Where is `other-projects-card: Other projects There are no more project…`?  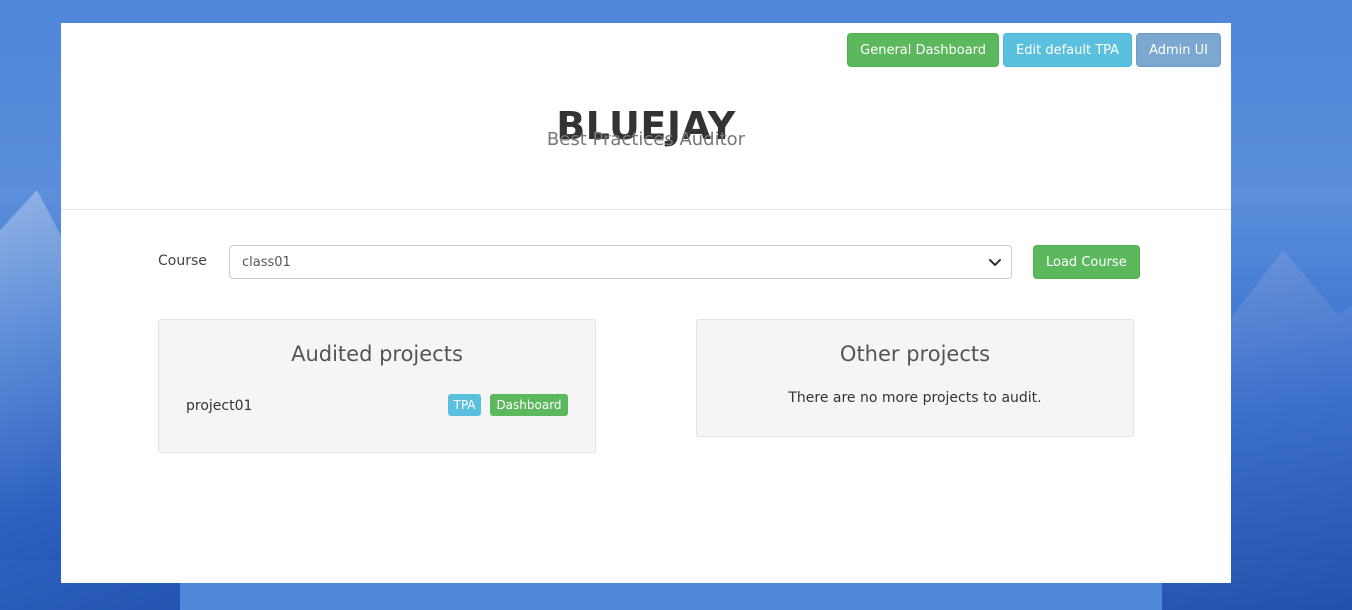
other-projects-card: Other projects There are no more project… is located at coordinates (915, 378).